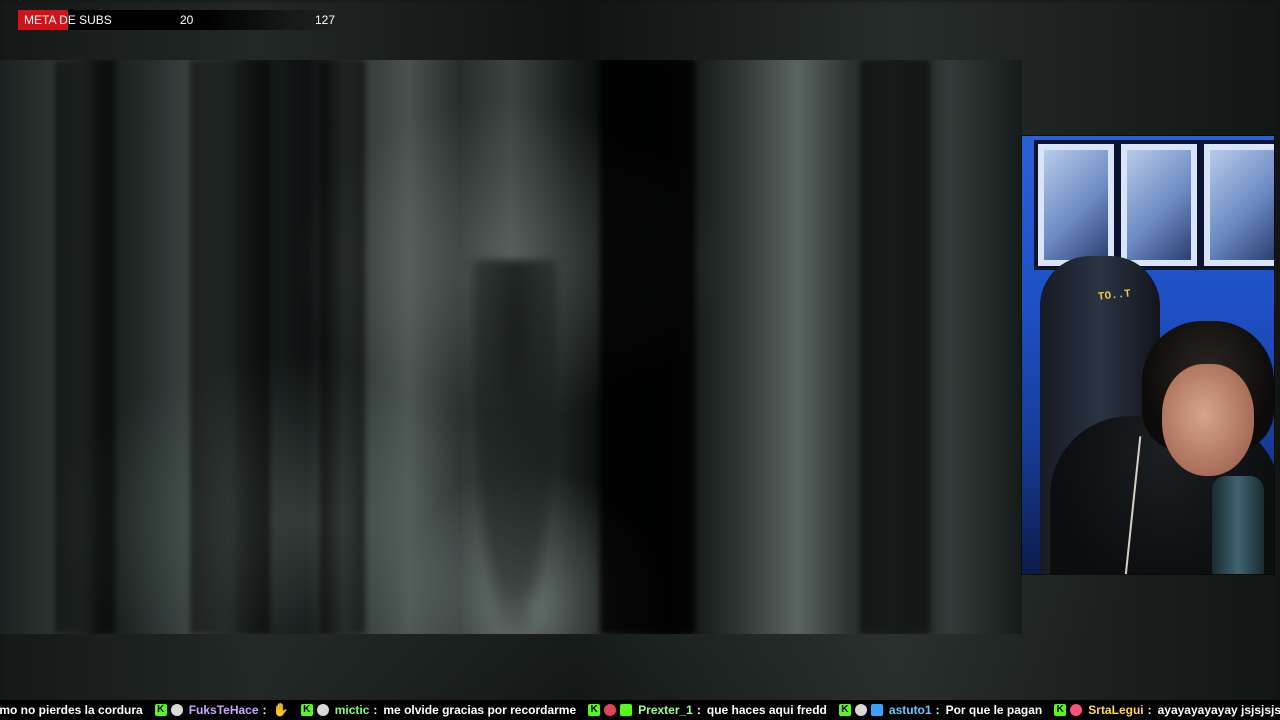  I want to click on chat-username: astuto1, so click(910, 710).